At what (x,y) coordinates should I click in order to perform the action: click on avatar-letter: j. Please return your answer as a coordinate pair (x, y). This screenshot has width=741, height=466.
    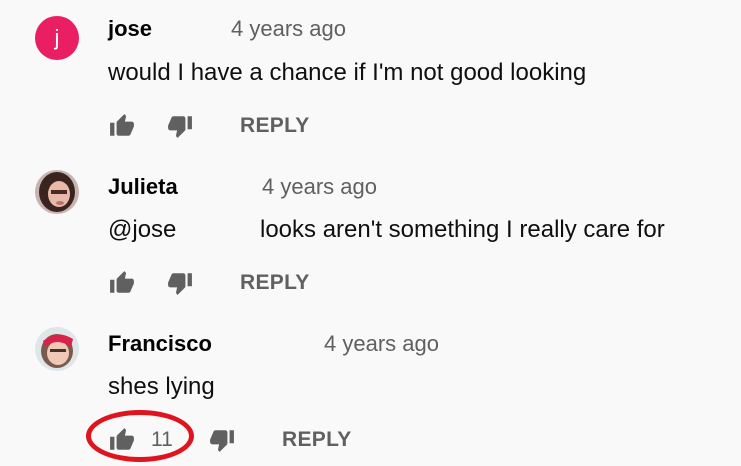
    Looking at the image, I should click on (57, 37).